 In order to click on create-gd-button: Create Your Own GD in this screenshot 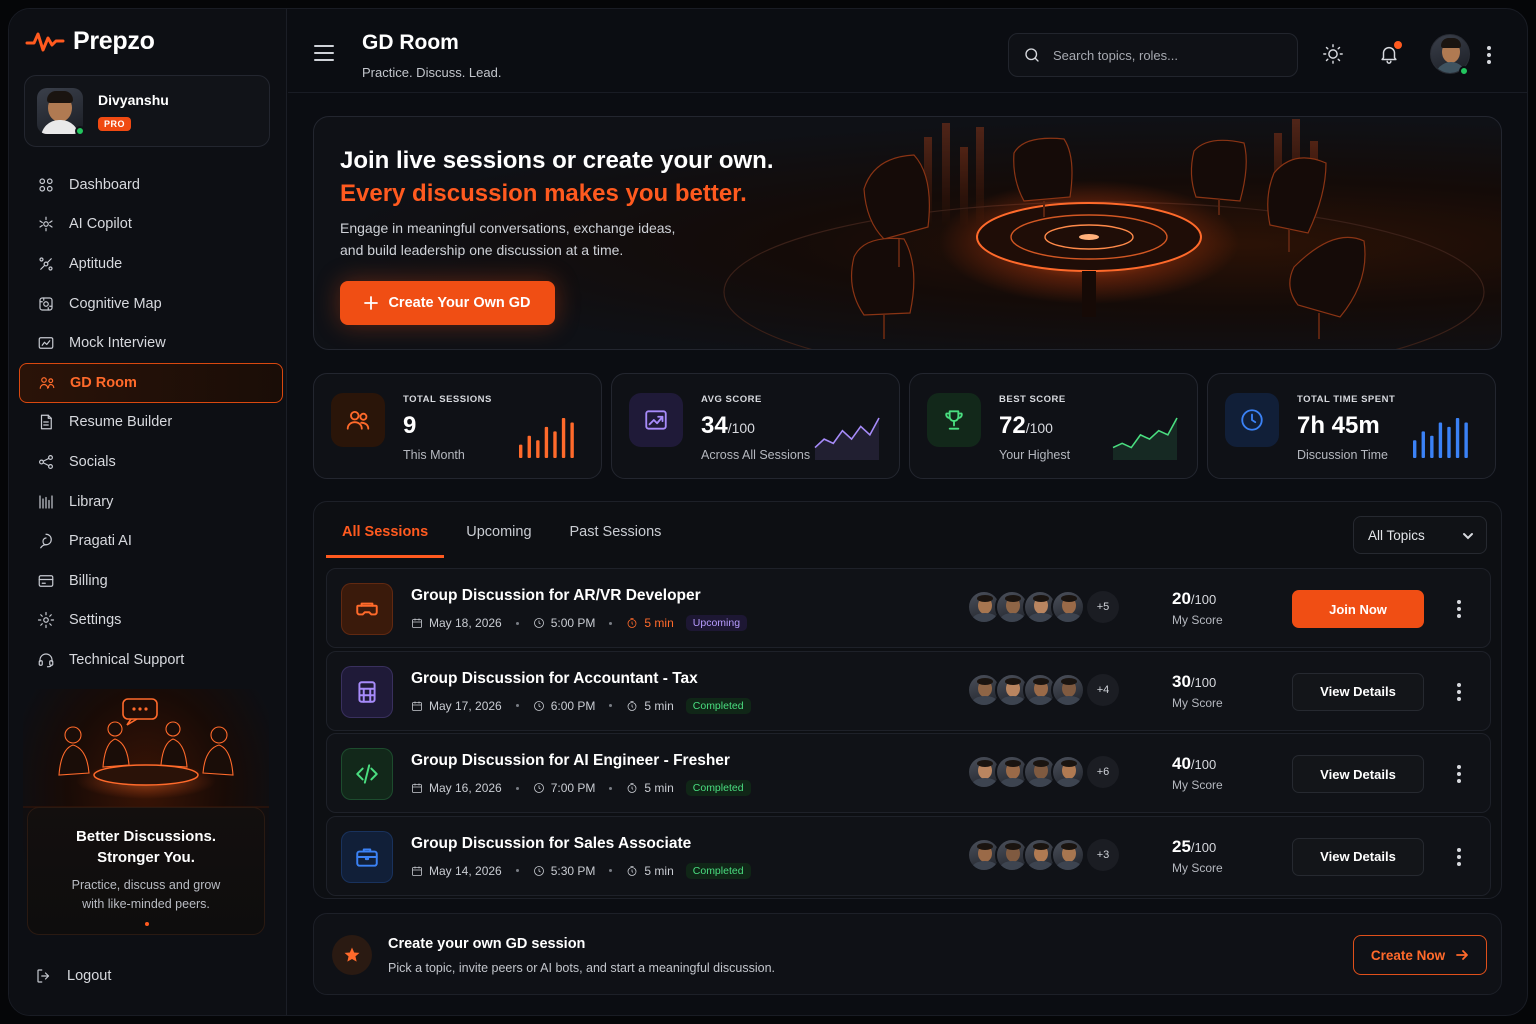, I will do `click(447, 303)`.